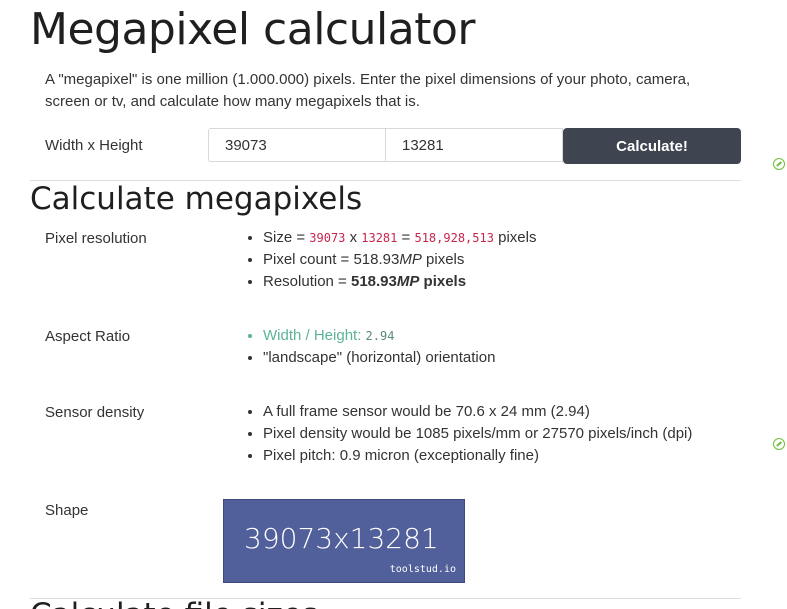 This screenshot has width=787, height=609. What do you see at coordinates (331, 259) in the screenshot?
I see `pixel-count-value: Pixel count = 518.93` at bounding box center [331, 259].